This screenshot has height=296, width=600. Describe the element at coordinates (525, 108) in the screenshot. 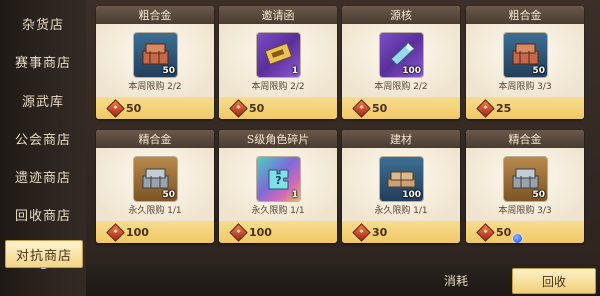

I see `price-bar: 25` at that location.